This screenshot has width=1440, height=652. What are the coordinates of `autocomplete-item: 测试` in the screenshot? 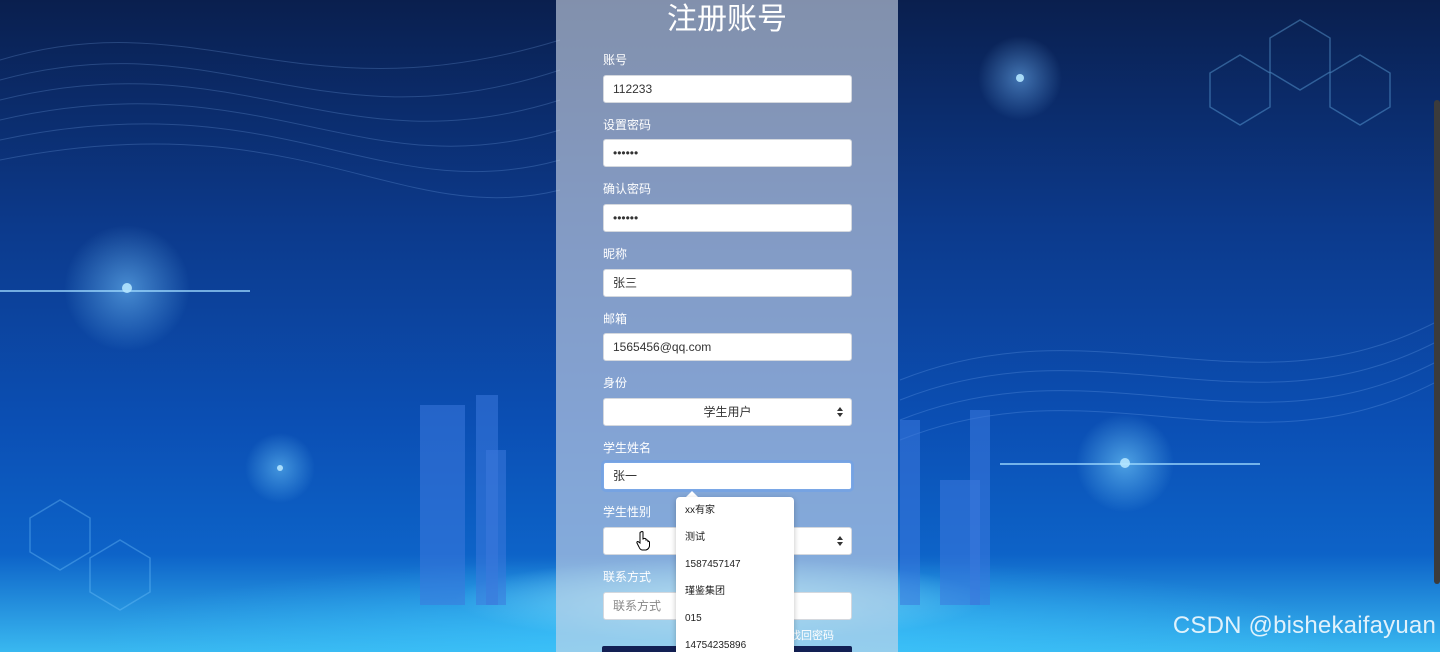 It's located at (735, 537).